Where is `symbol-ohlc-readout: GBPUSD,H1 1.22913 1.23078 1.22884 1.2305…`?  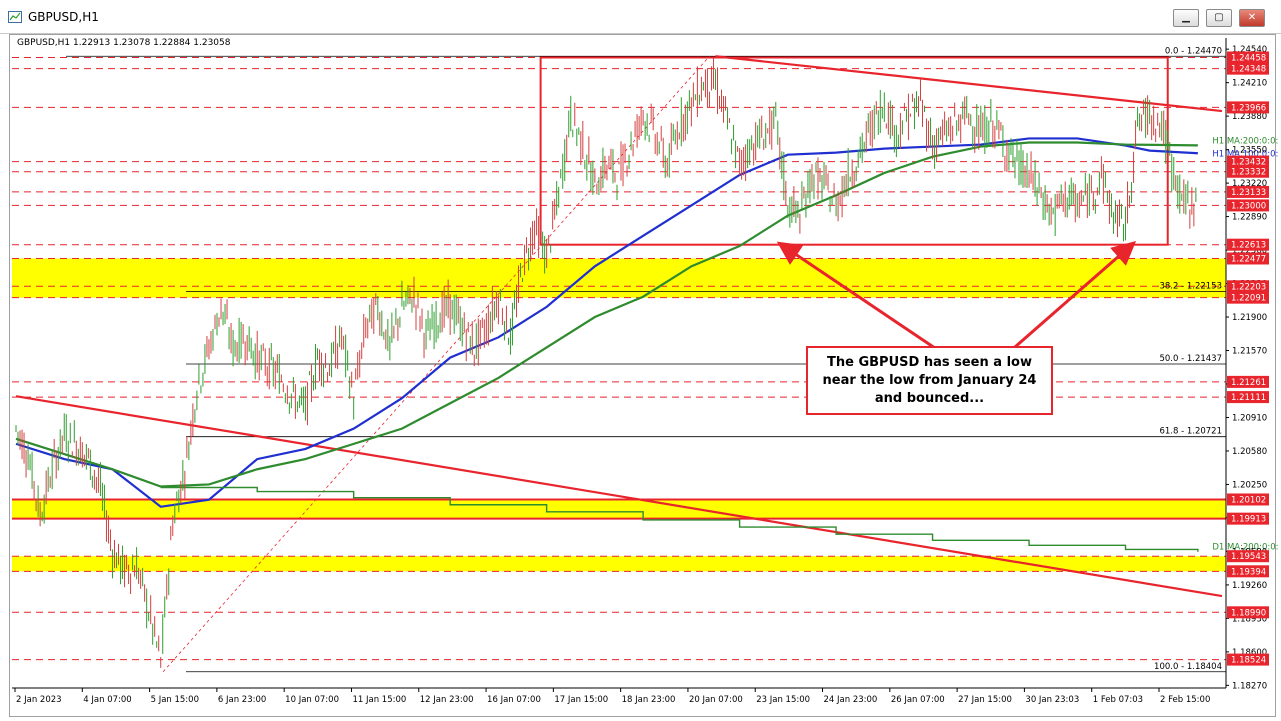
symbol-ohlc-readout: GBPUSD,H1 1.22913 1.23078 1.22884 1.2305… is located at coordinates (124, 43).